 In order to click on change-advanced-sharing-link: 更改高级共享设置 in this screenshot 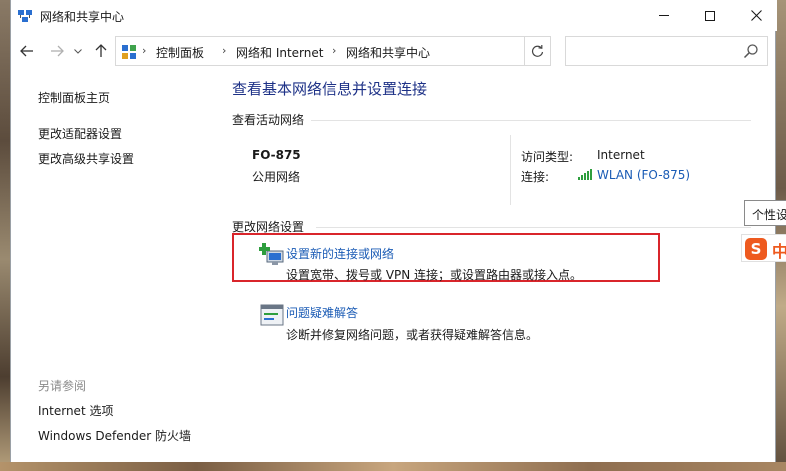, I will do `click(86, 158)`.